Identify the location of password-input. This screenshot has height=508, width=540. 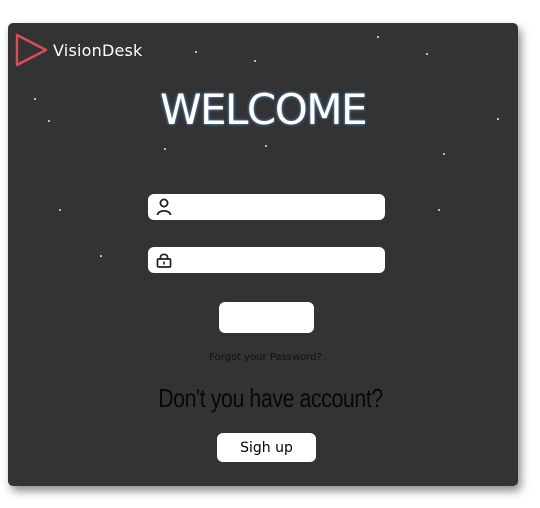
(279, 260).